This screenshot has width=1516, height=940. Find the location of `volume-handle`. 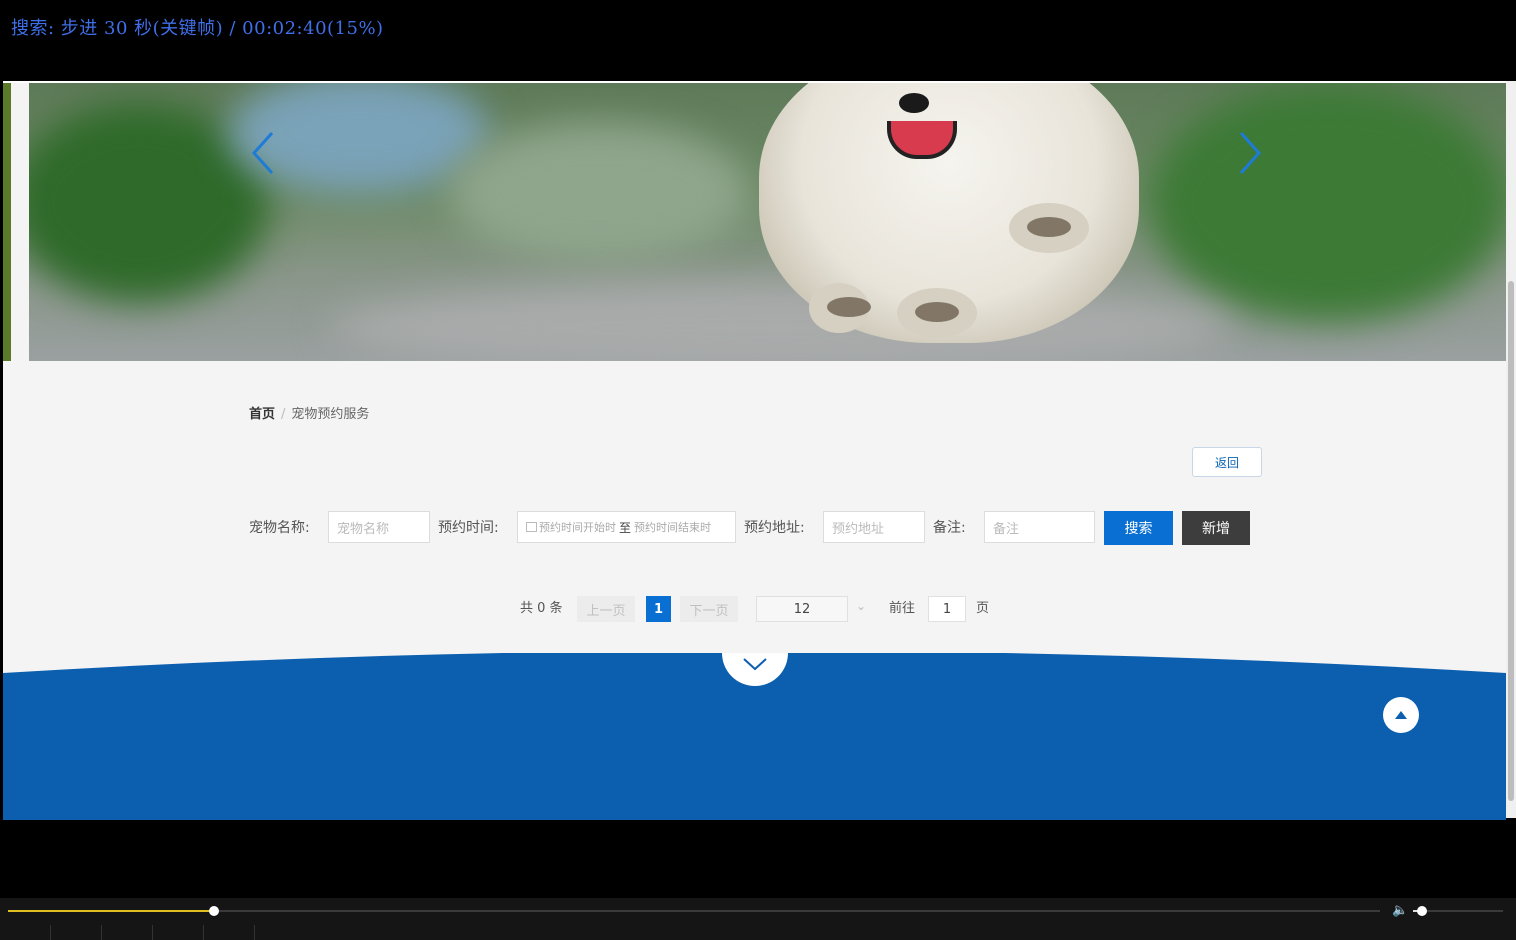

volume-handle is located at coordinates (1422, 911).